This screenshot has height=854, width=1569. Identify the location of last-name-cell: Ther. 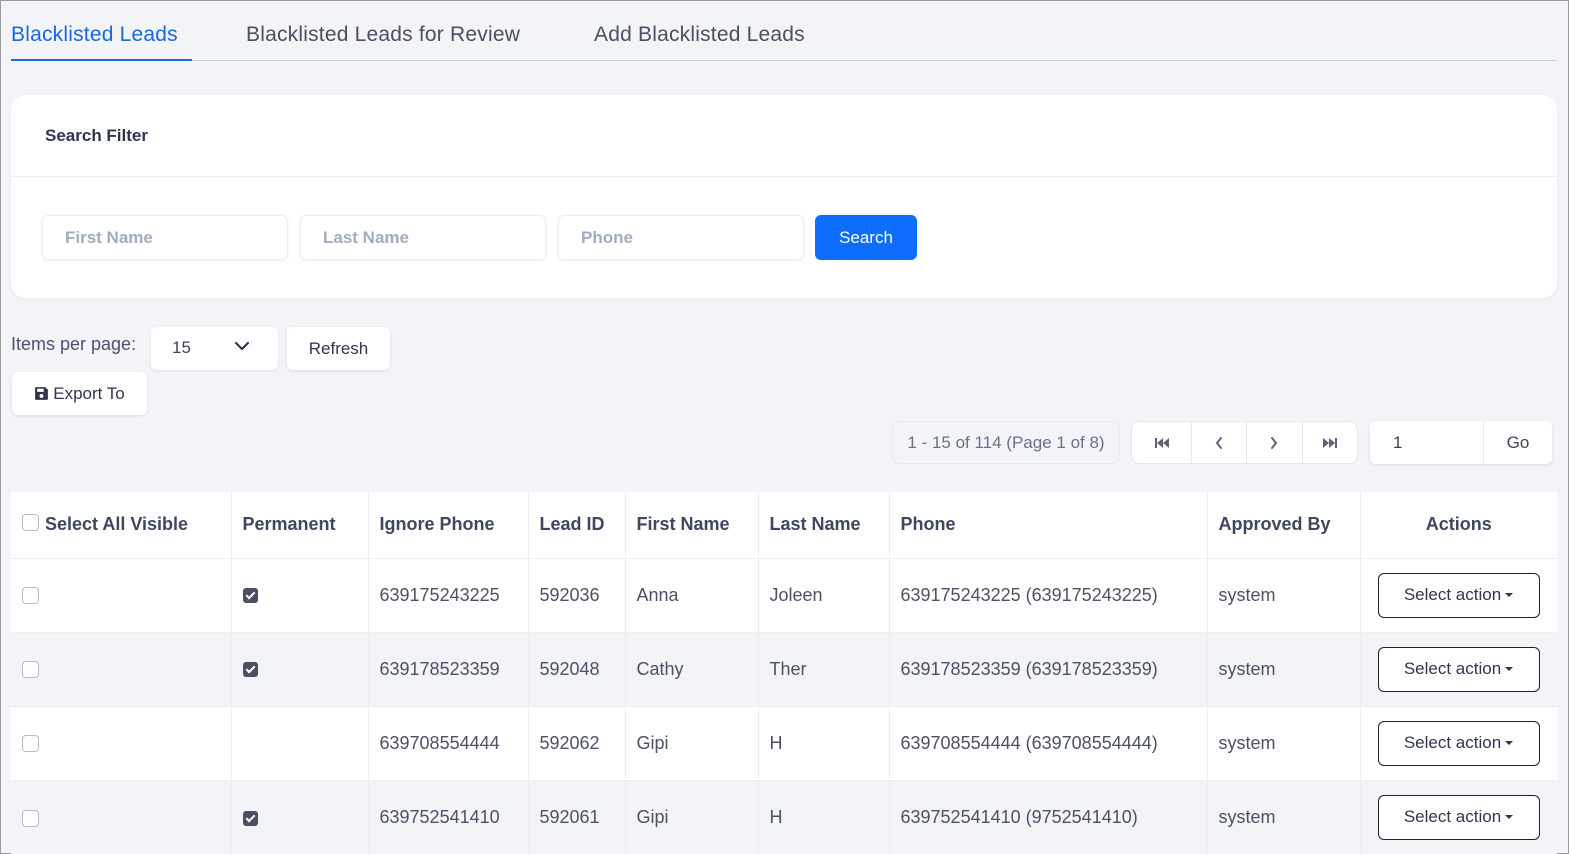
(824, 668).